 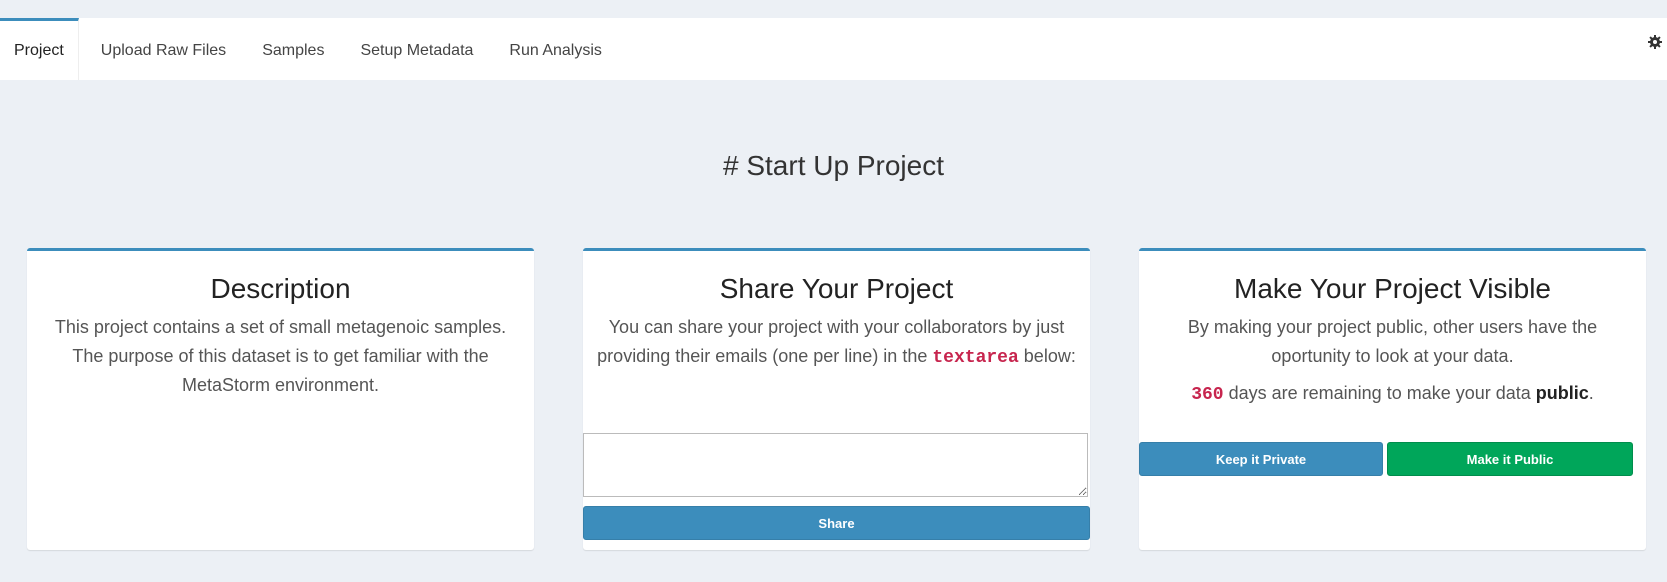 I want to click on visibility-title: Make Your Project Visible, so click(x=1392, y=288).